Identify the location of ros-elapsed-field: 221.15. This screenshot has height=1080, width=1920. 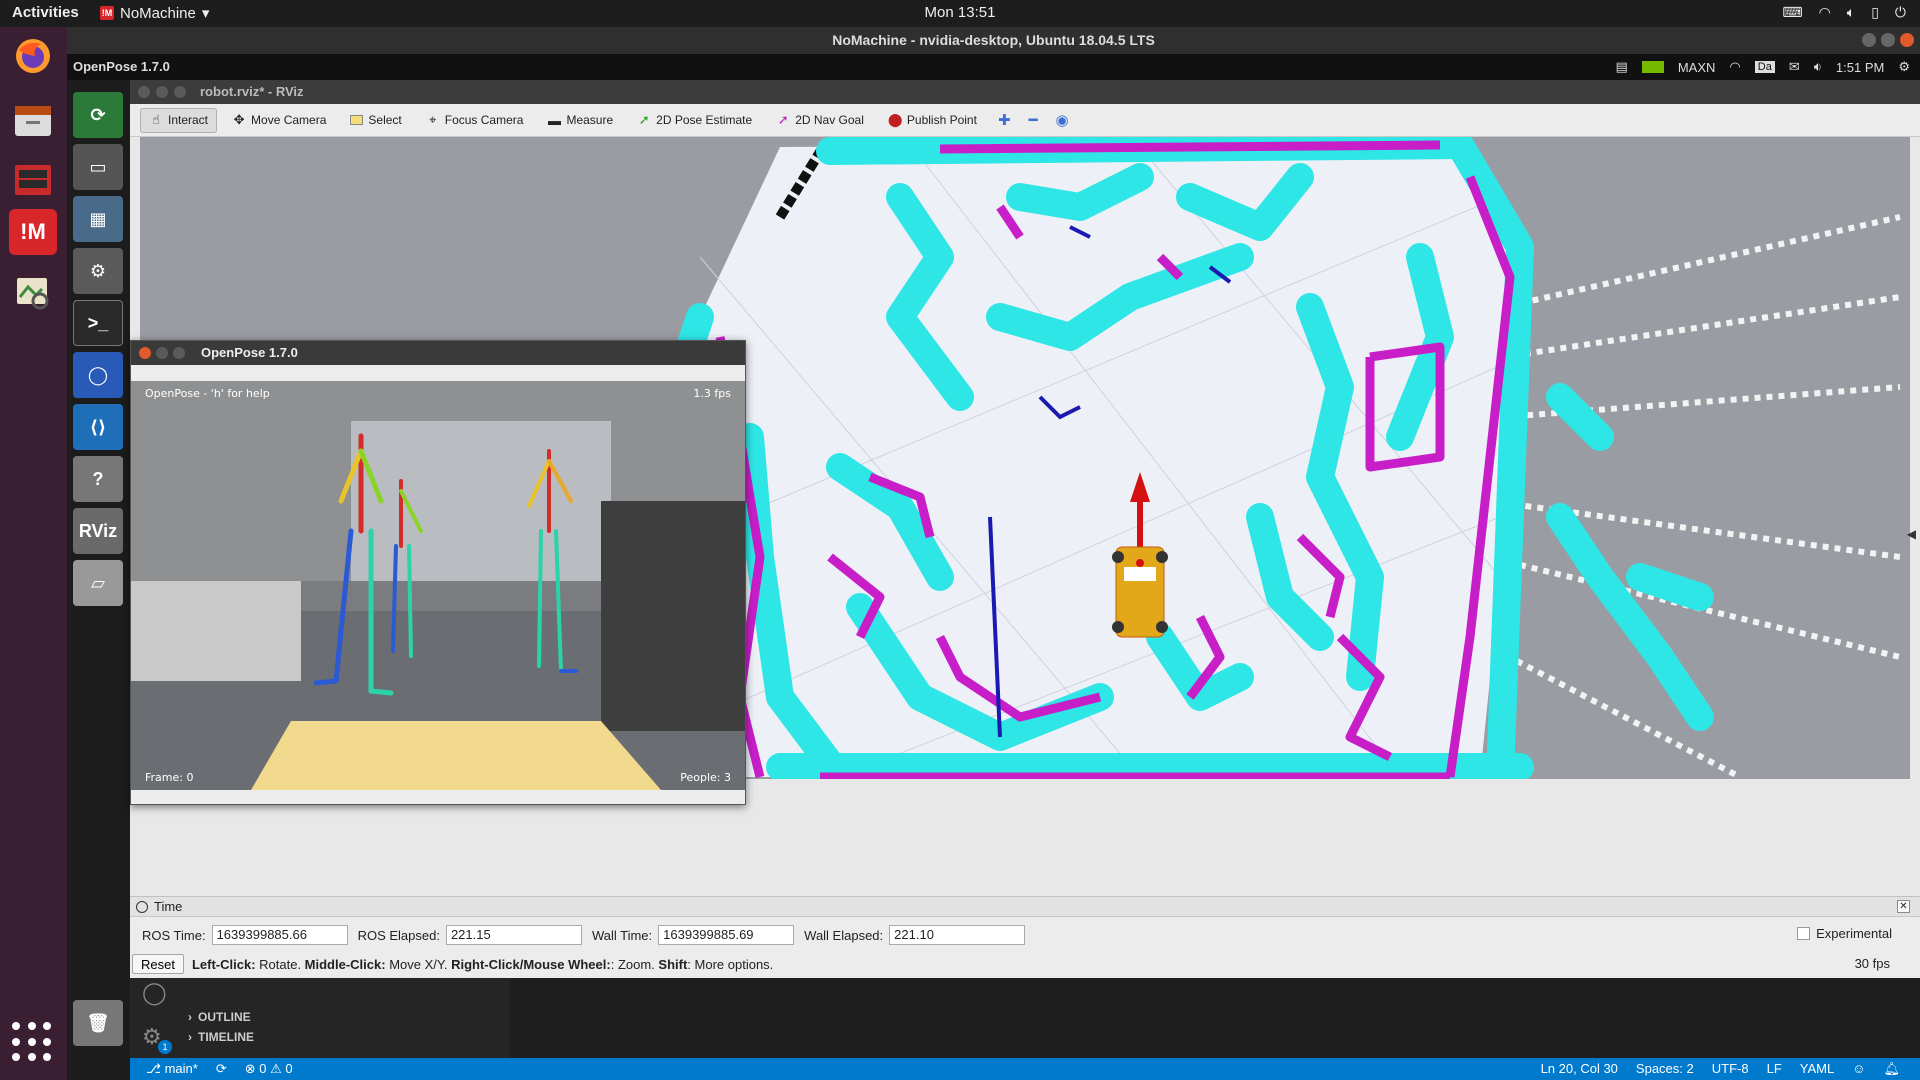
(513, 935).